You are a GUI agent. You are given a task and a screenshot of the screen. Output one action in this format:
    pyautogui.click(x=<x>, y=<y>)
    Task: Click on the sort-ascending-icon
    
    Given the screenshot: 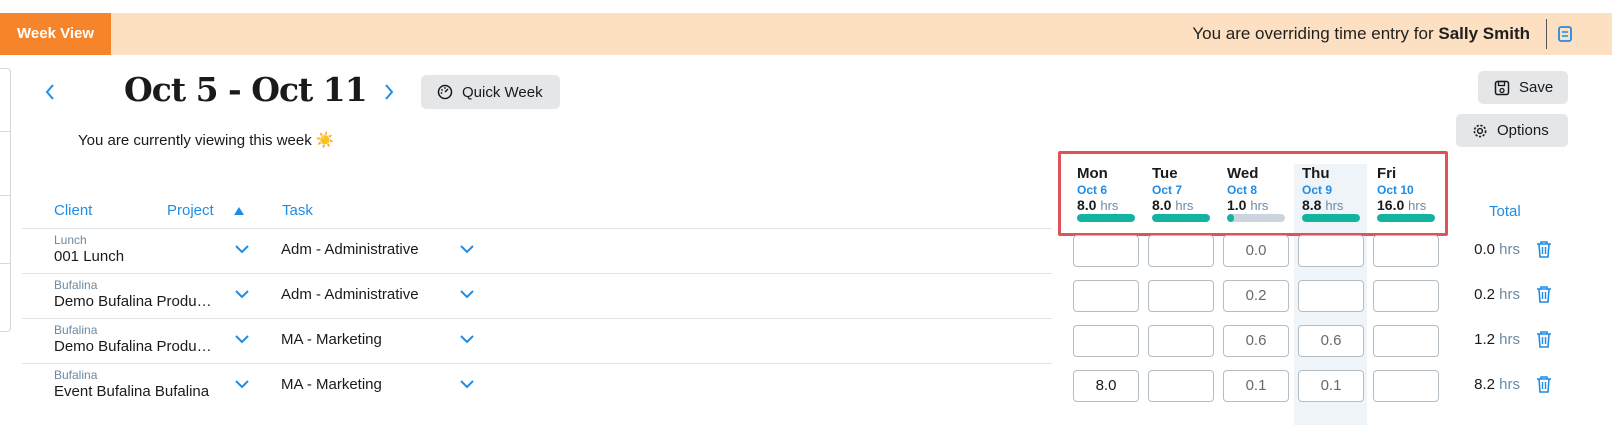 What is the action you would take?
    pyautogui.click(x=239, y=211)
    